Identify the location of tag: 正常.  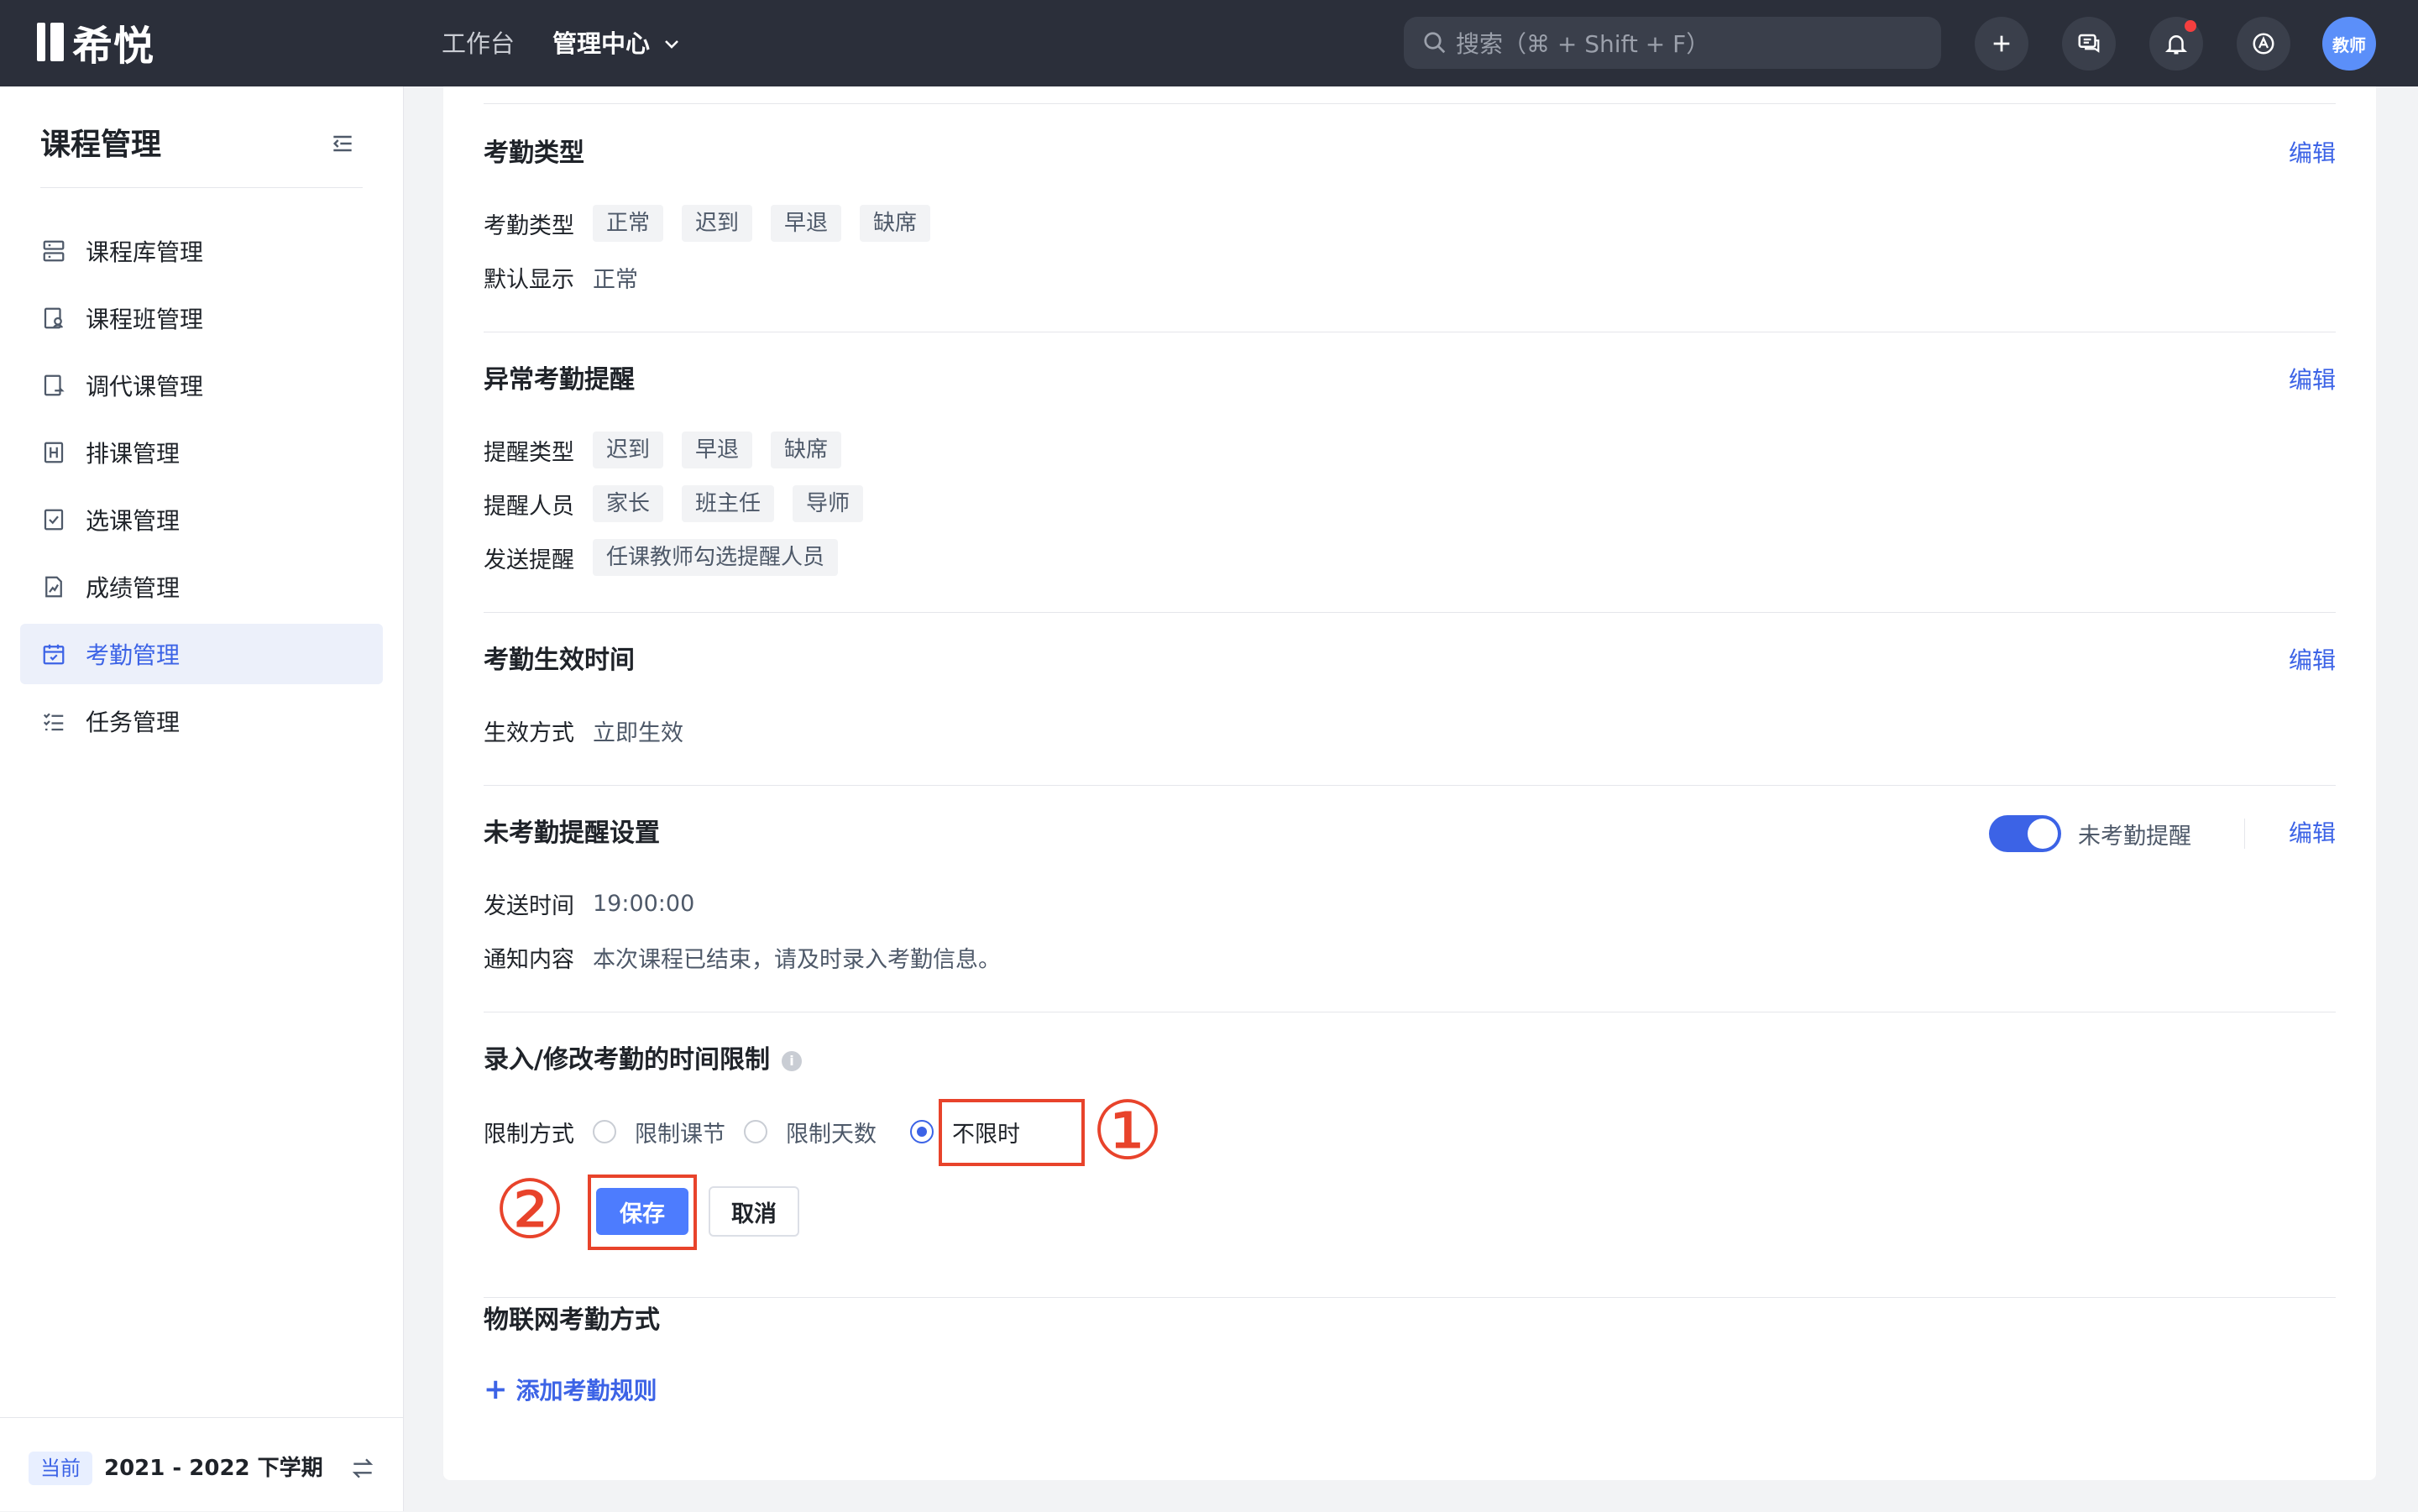
(628, 223).